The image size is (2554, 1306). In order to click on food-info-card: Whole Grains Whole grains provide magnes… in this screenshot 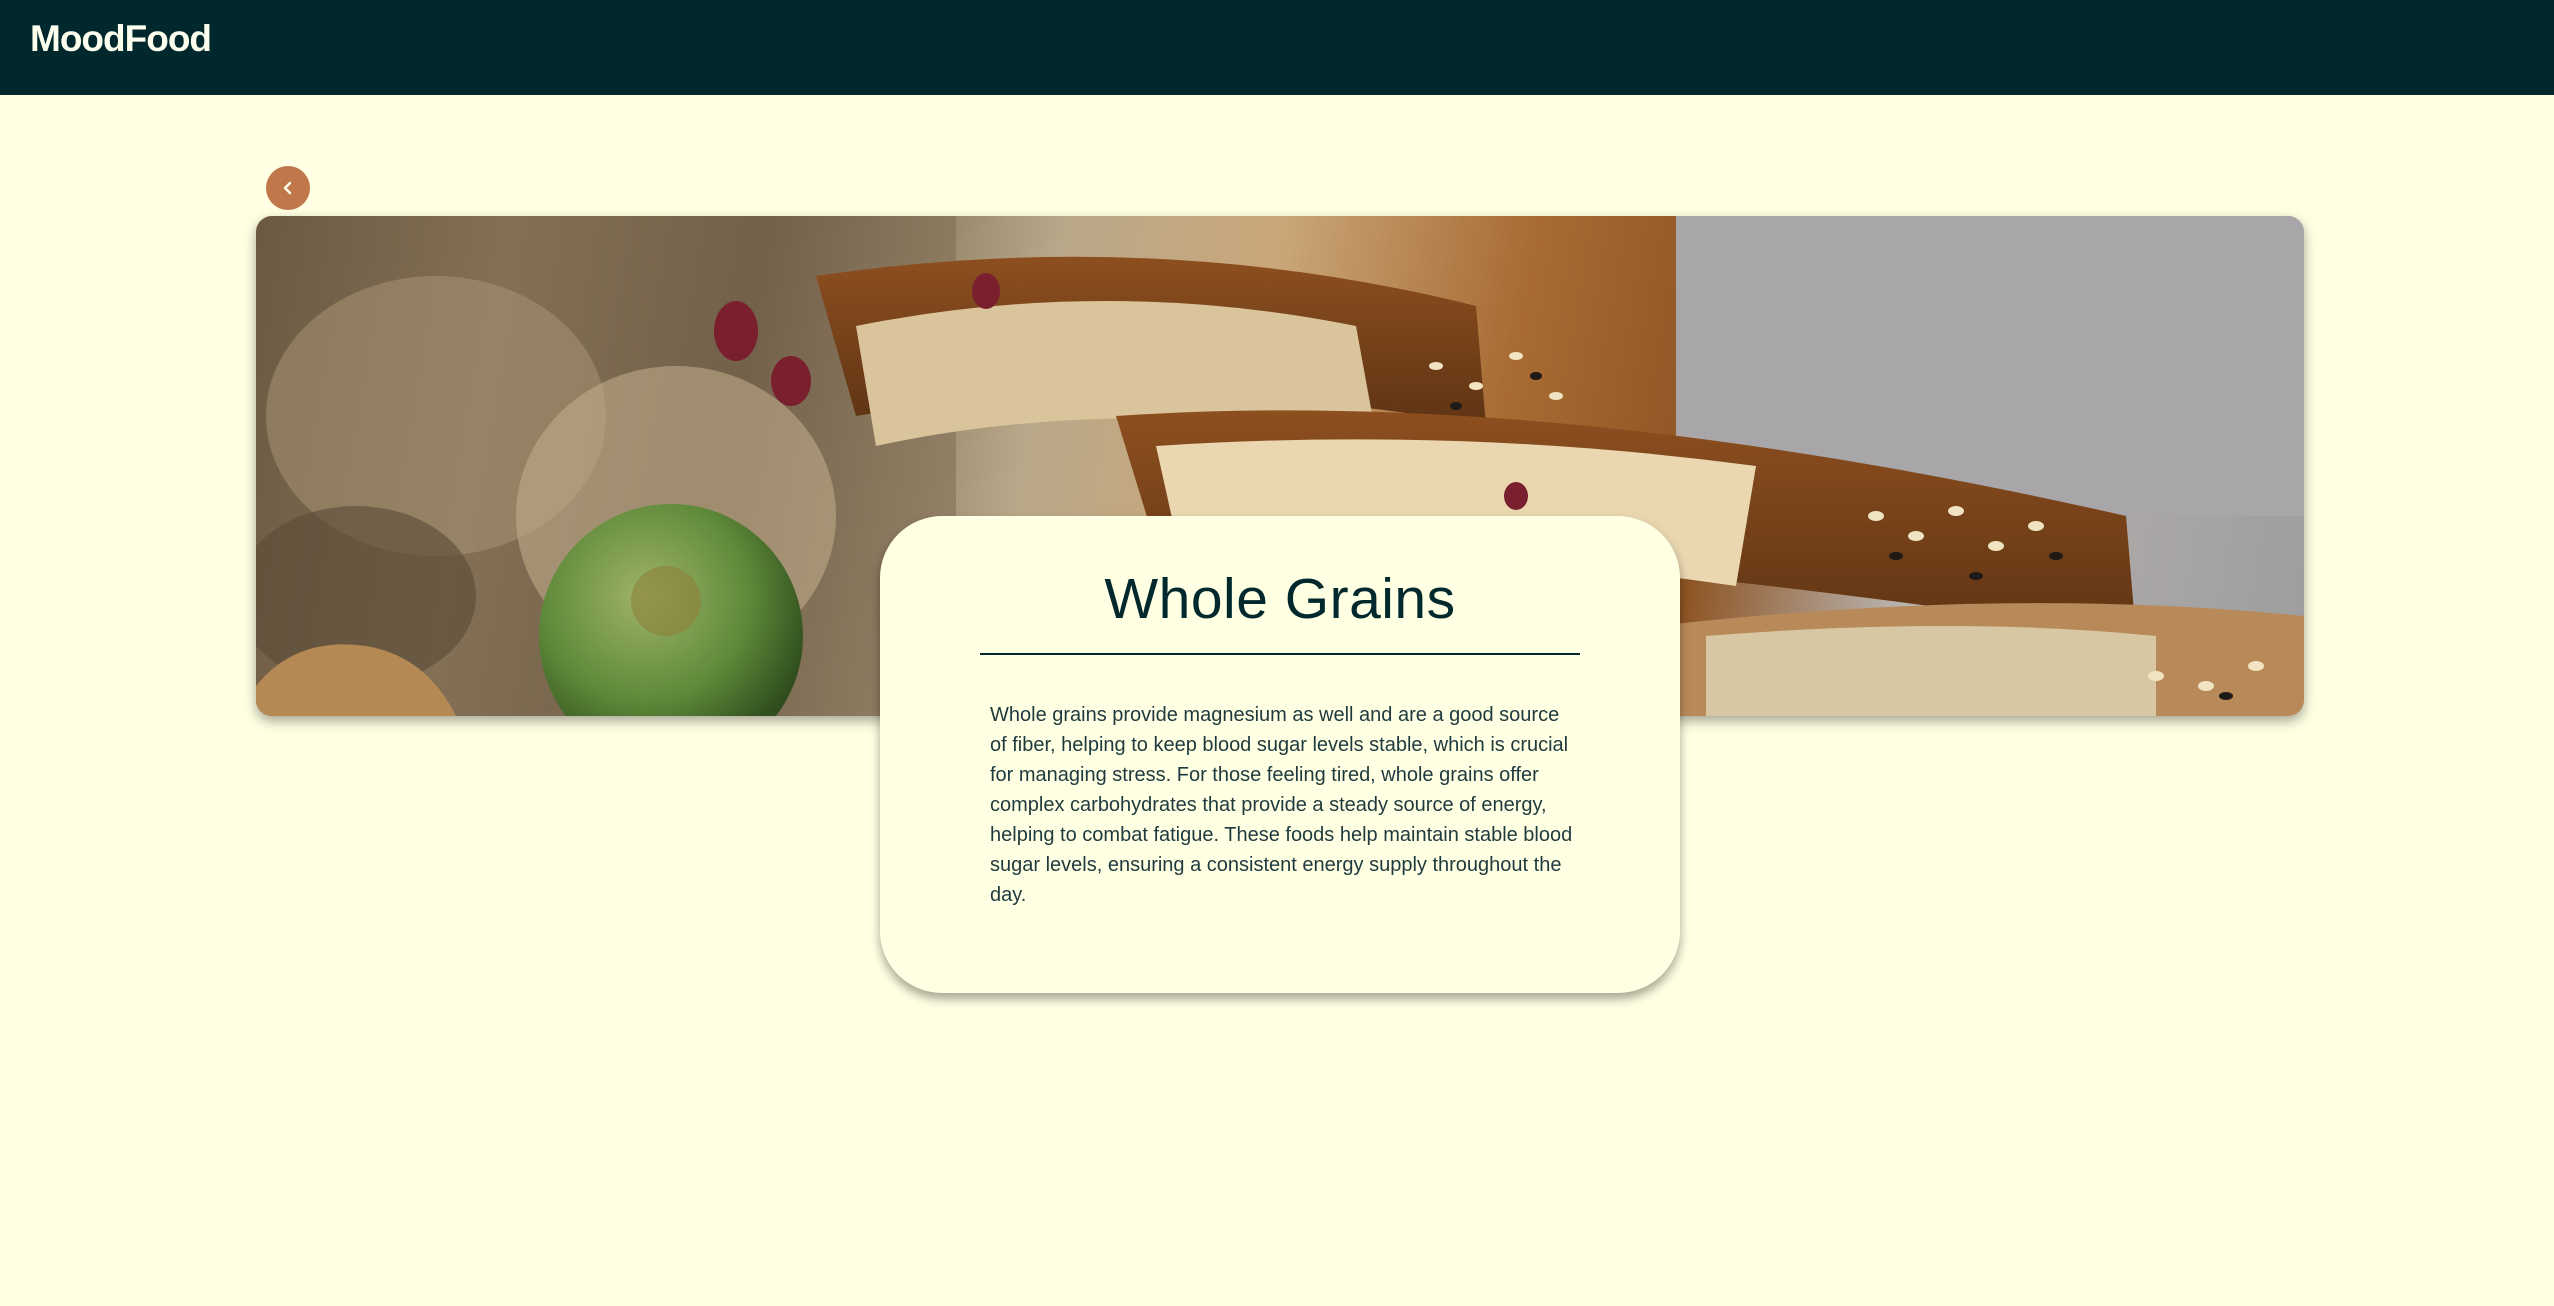, I will do `click(1280, 754)`.